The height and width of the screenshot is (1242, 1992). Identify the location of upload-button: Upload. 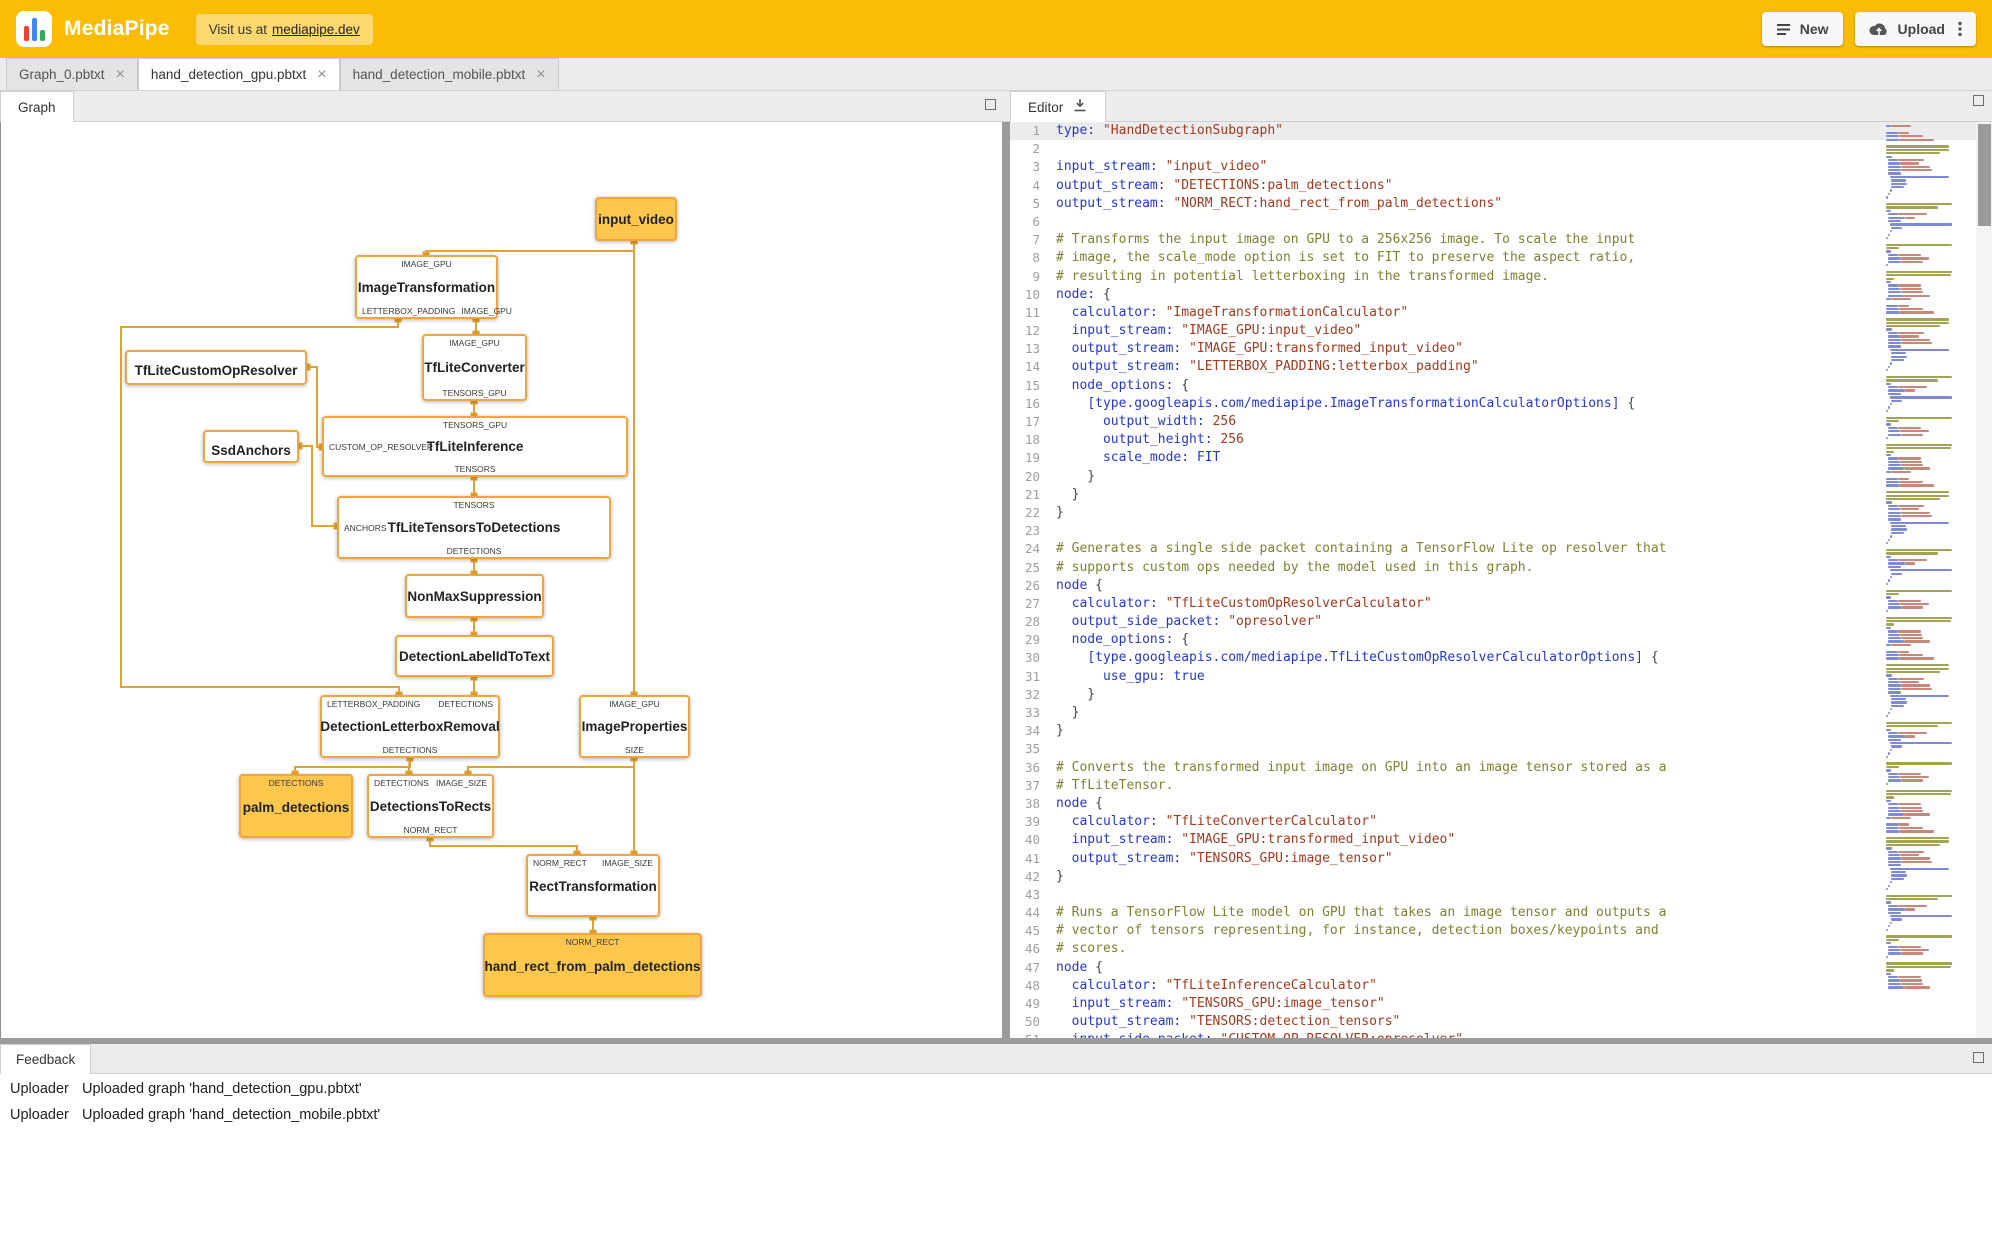
(1915, 29).